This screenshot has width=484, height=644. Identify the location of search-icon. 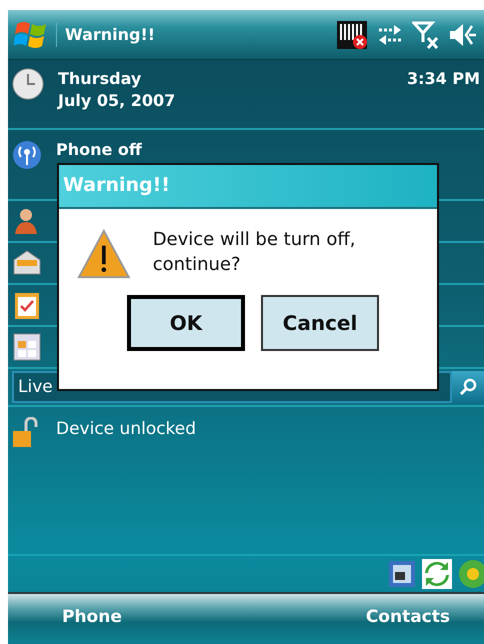
(468, 387).